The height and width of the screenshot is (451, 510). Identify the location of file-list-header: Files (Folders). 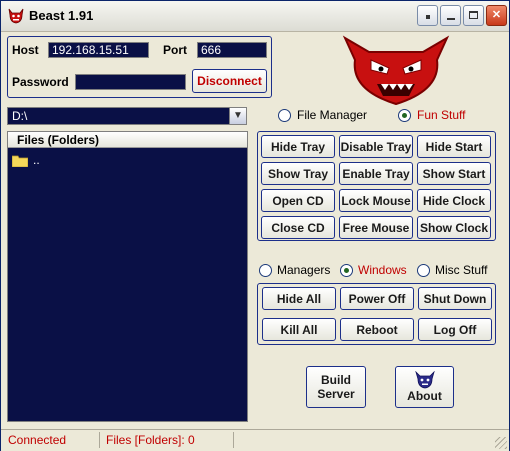
(127, 140).